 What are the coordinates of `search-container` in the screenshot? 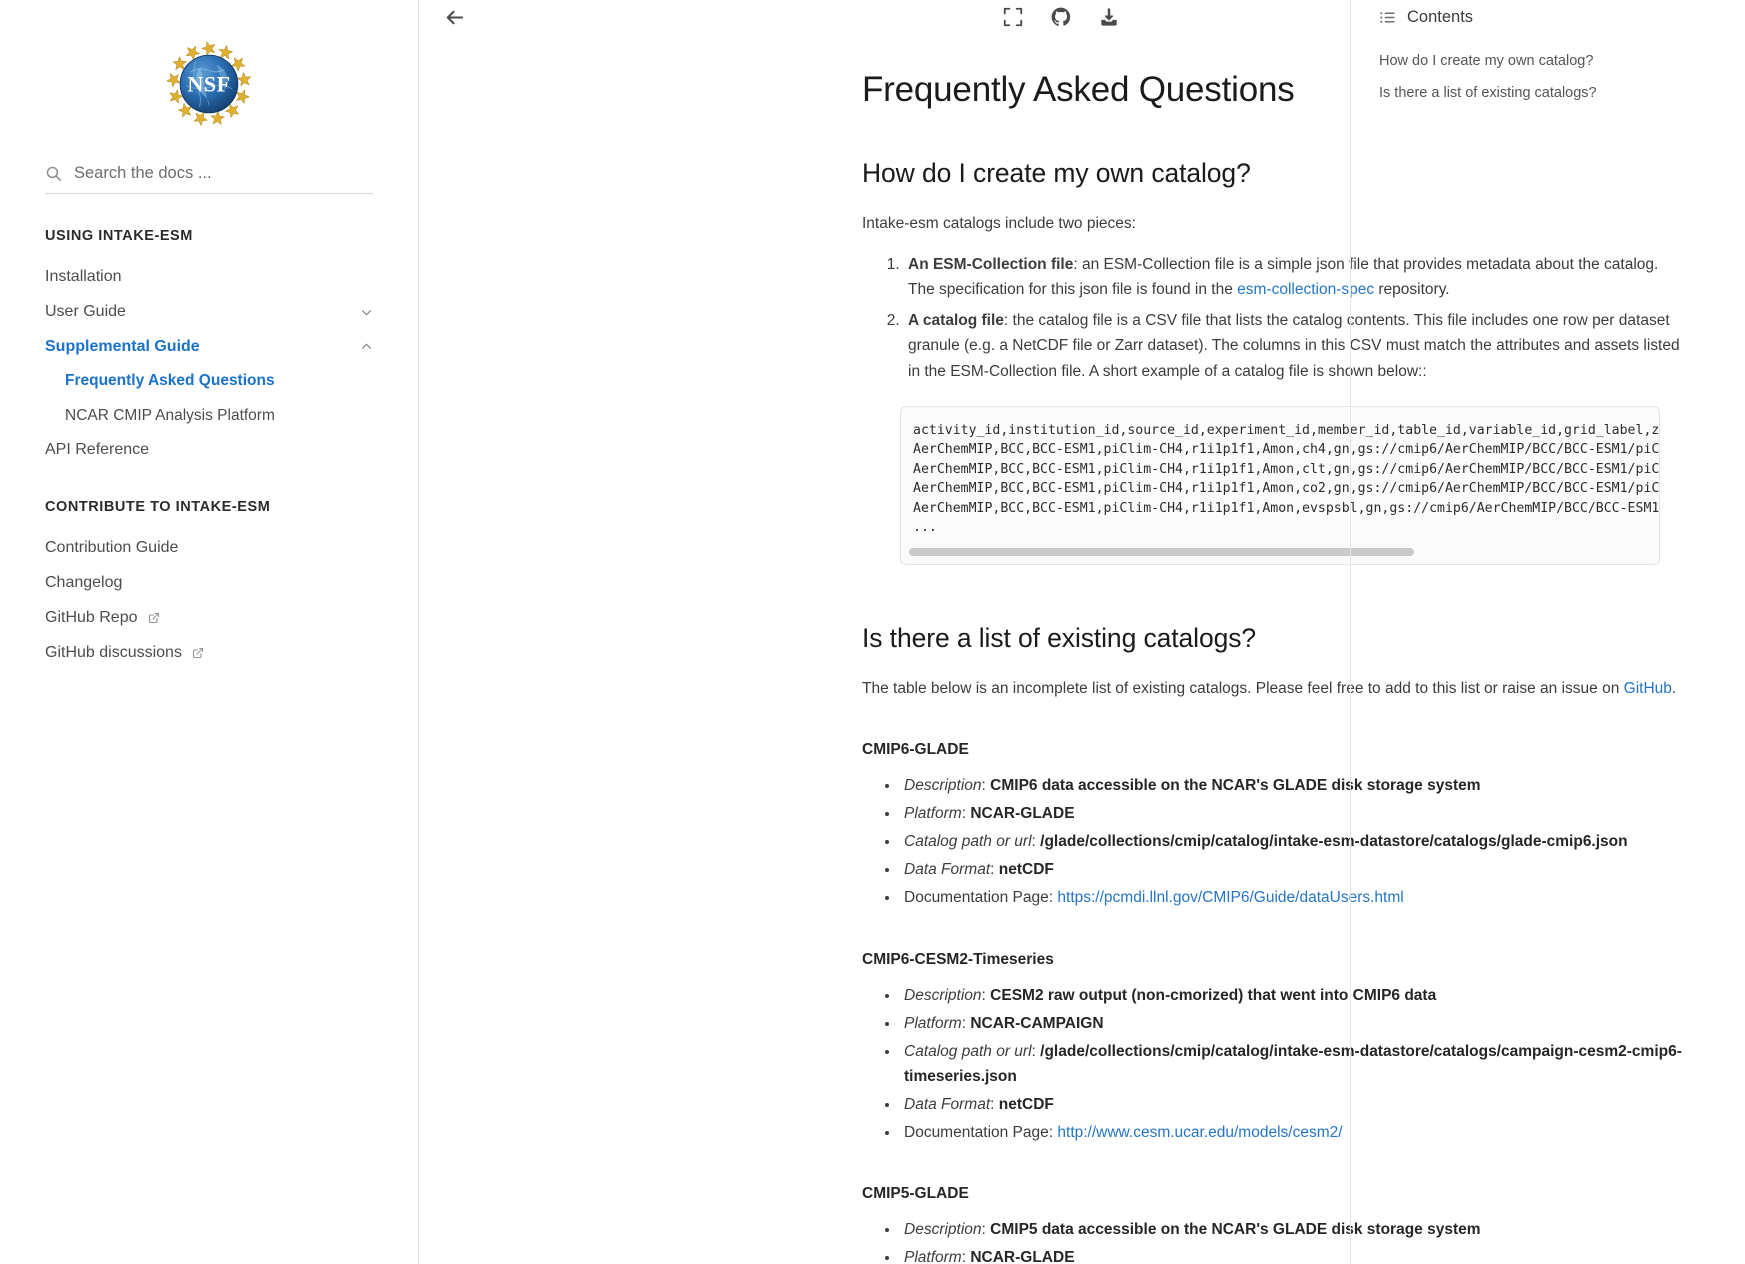 It's located at (209, 179).